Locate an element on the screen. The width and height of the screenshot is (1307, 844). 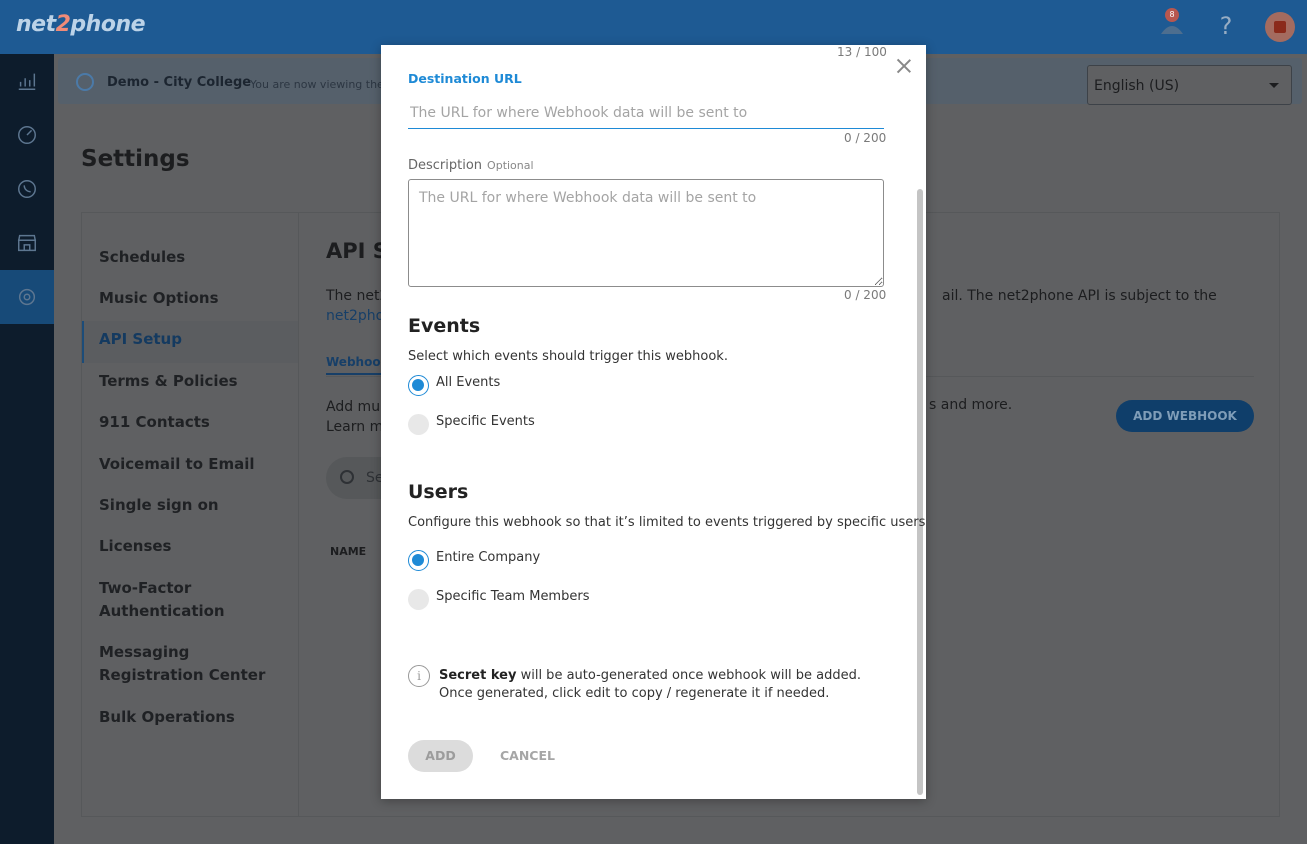
account-name: Demo - City College is located at coordinates (179, 82).